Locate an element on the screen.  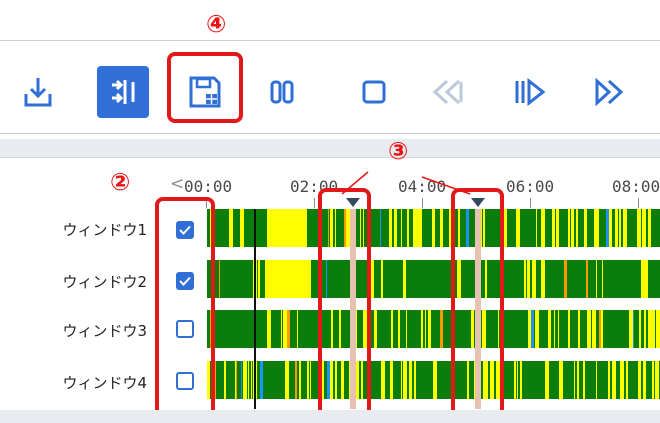
pause-icon is located at coordinates (282, 92).